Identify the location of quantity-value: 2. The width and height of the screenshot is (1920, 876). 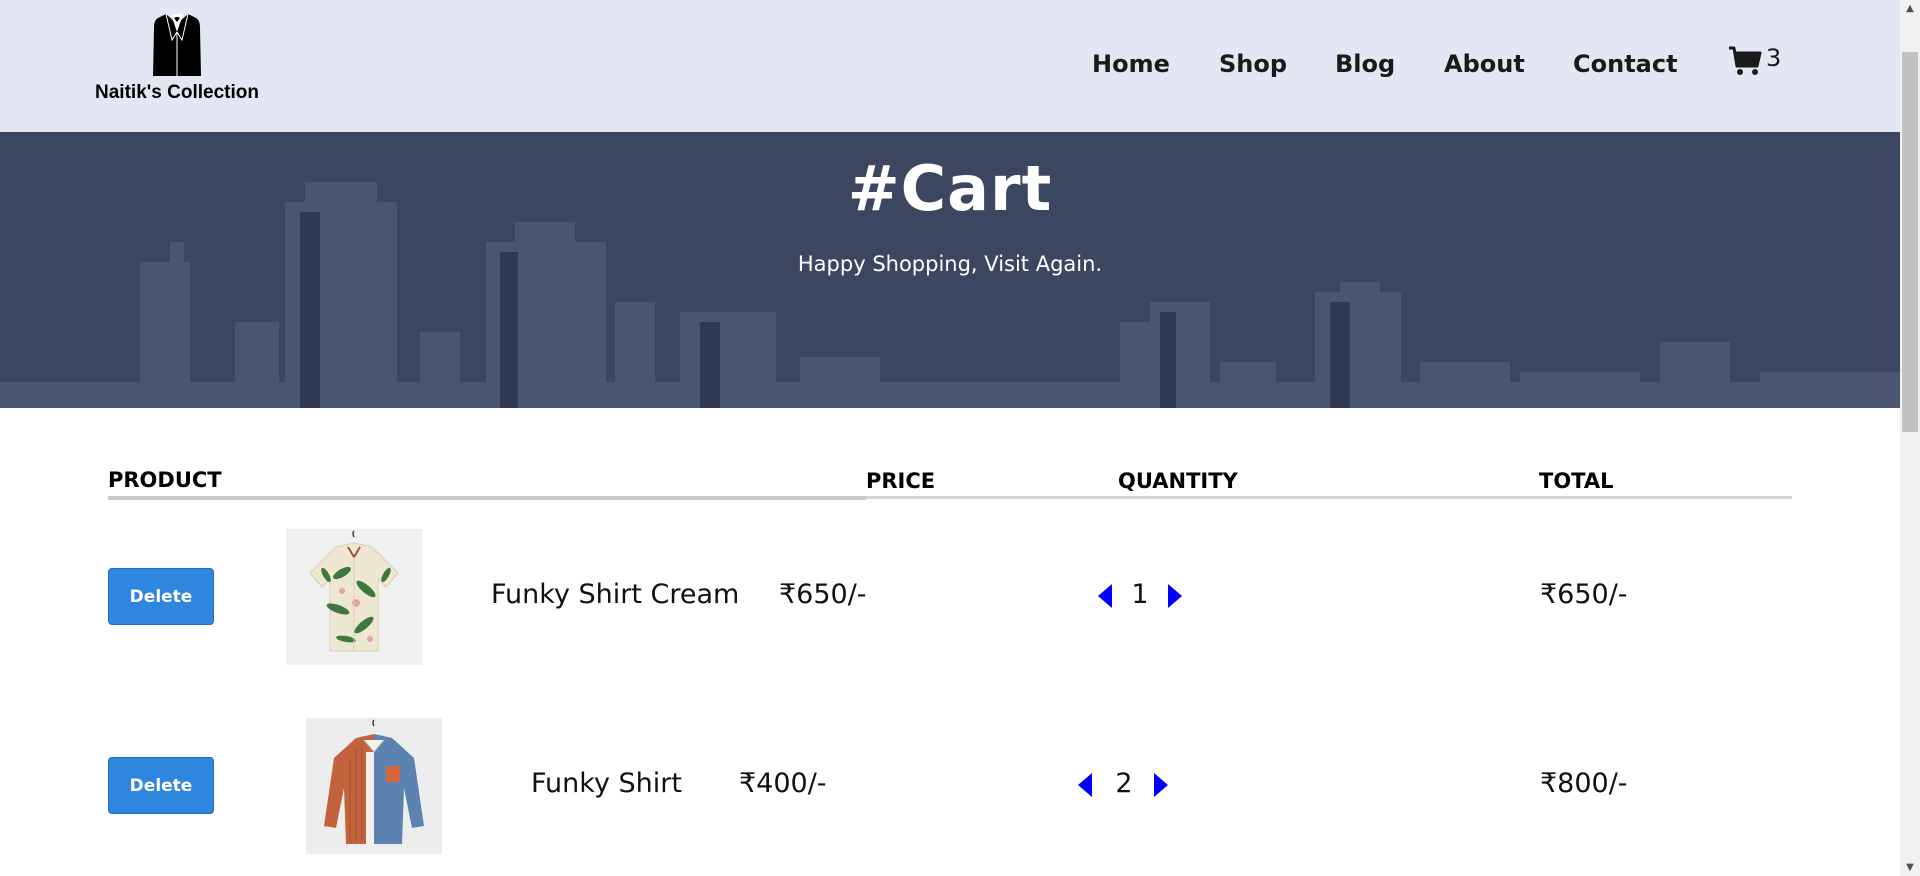
(1124, 783).